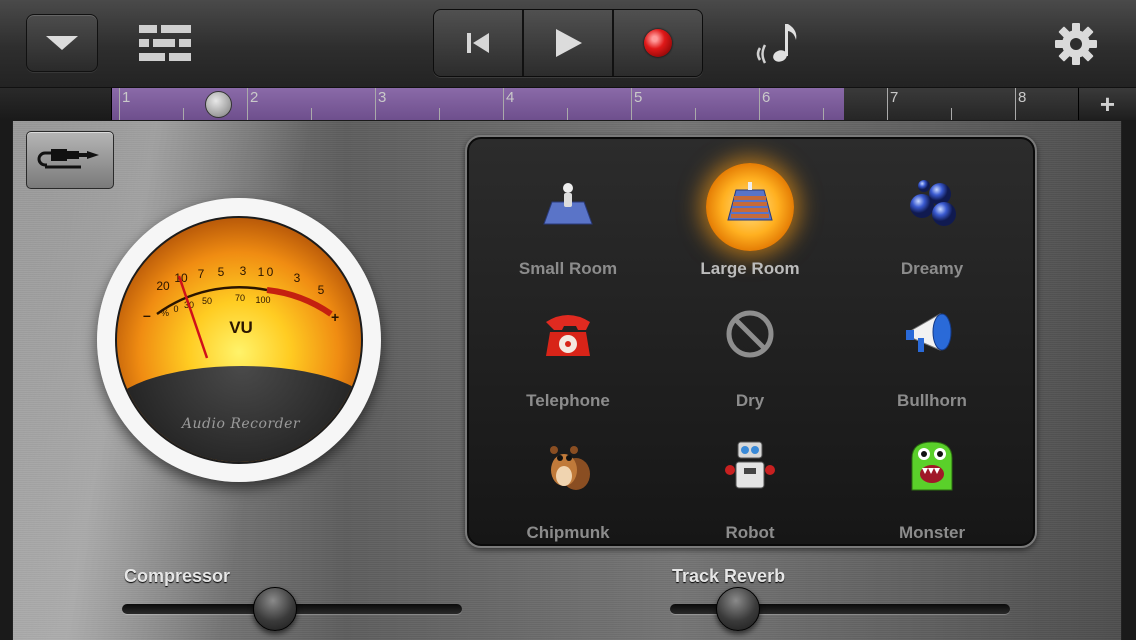  I want to click on effect-robot: Robot, so click(750, 475).